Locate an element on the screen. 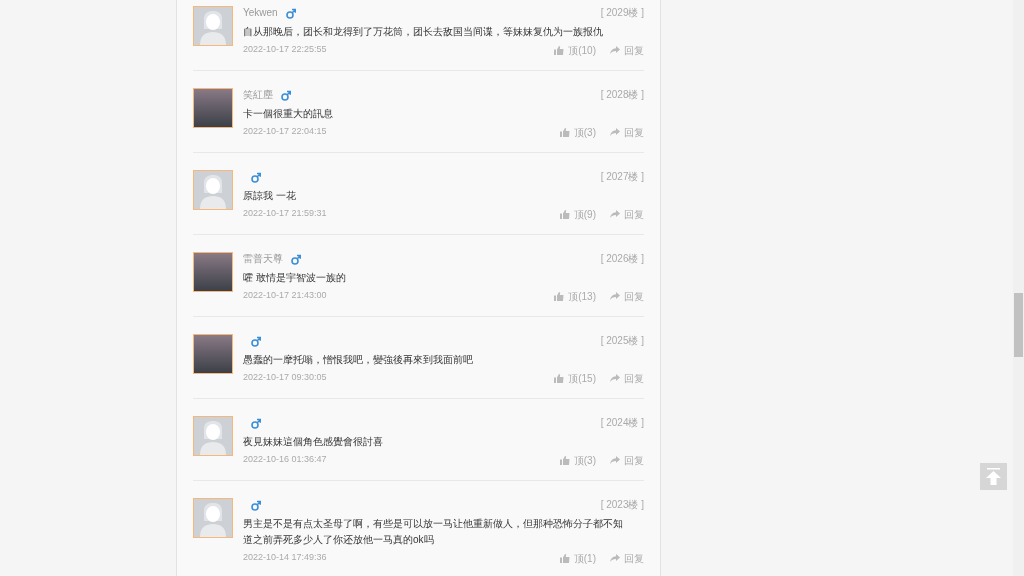 The image size is (1024, 576). like-button: 顶(15) is located at coordinates (575, 378).